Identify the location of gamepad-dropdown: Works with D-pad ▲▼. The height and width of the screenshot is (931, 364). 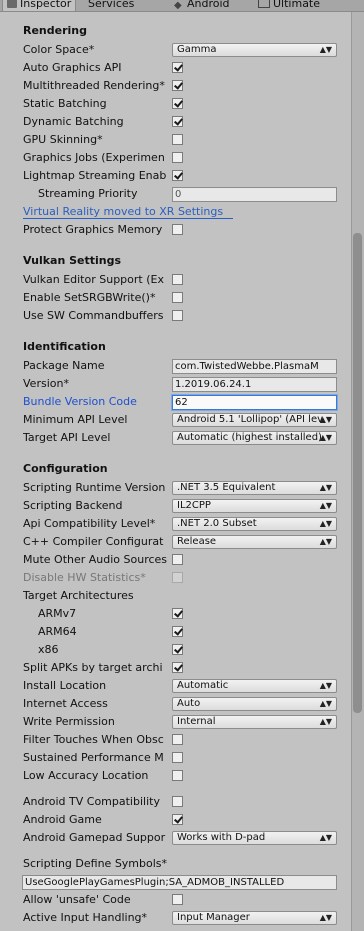
(254, 838).